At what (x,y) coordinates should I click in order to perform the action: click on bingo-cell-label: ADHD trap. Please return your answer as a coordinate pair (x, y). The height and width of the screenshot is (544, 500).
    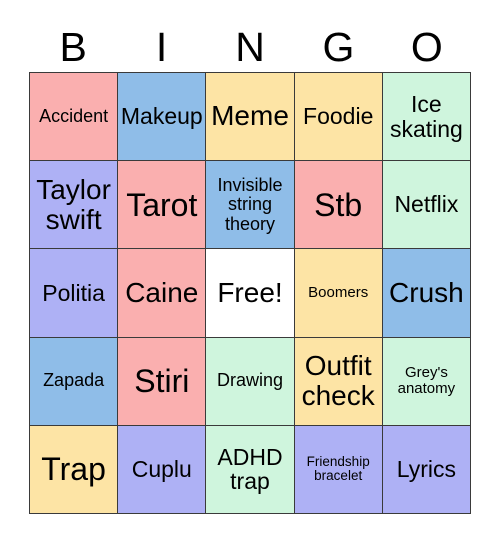
    Looking at the image, I should click on (250, 469).